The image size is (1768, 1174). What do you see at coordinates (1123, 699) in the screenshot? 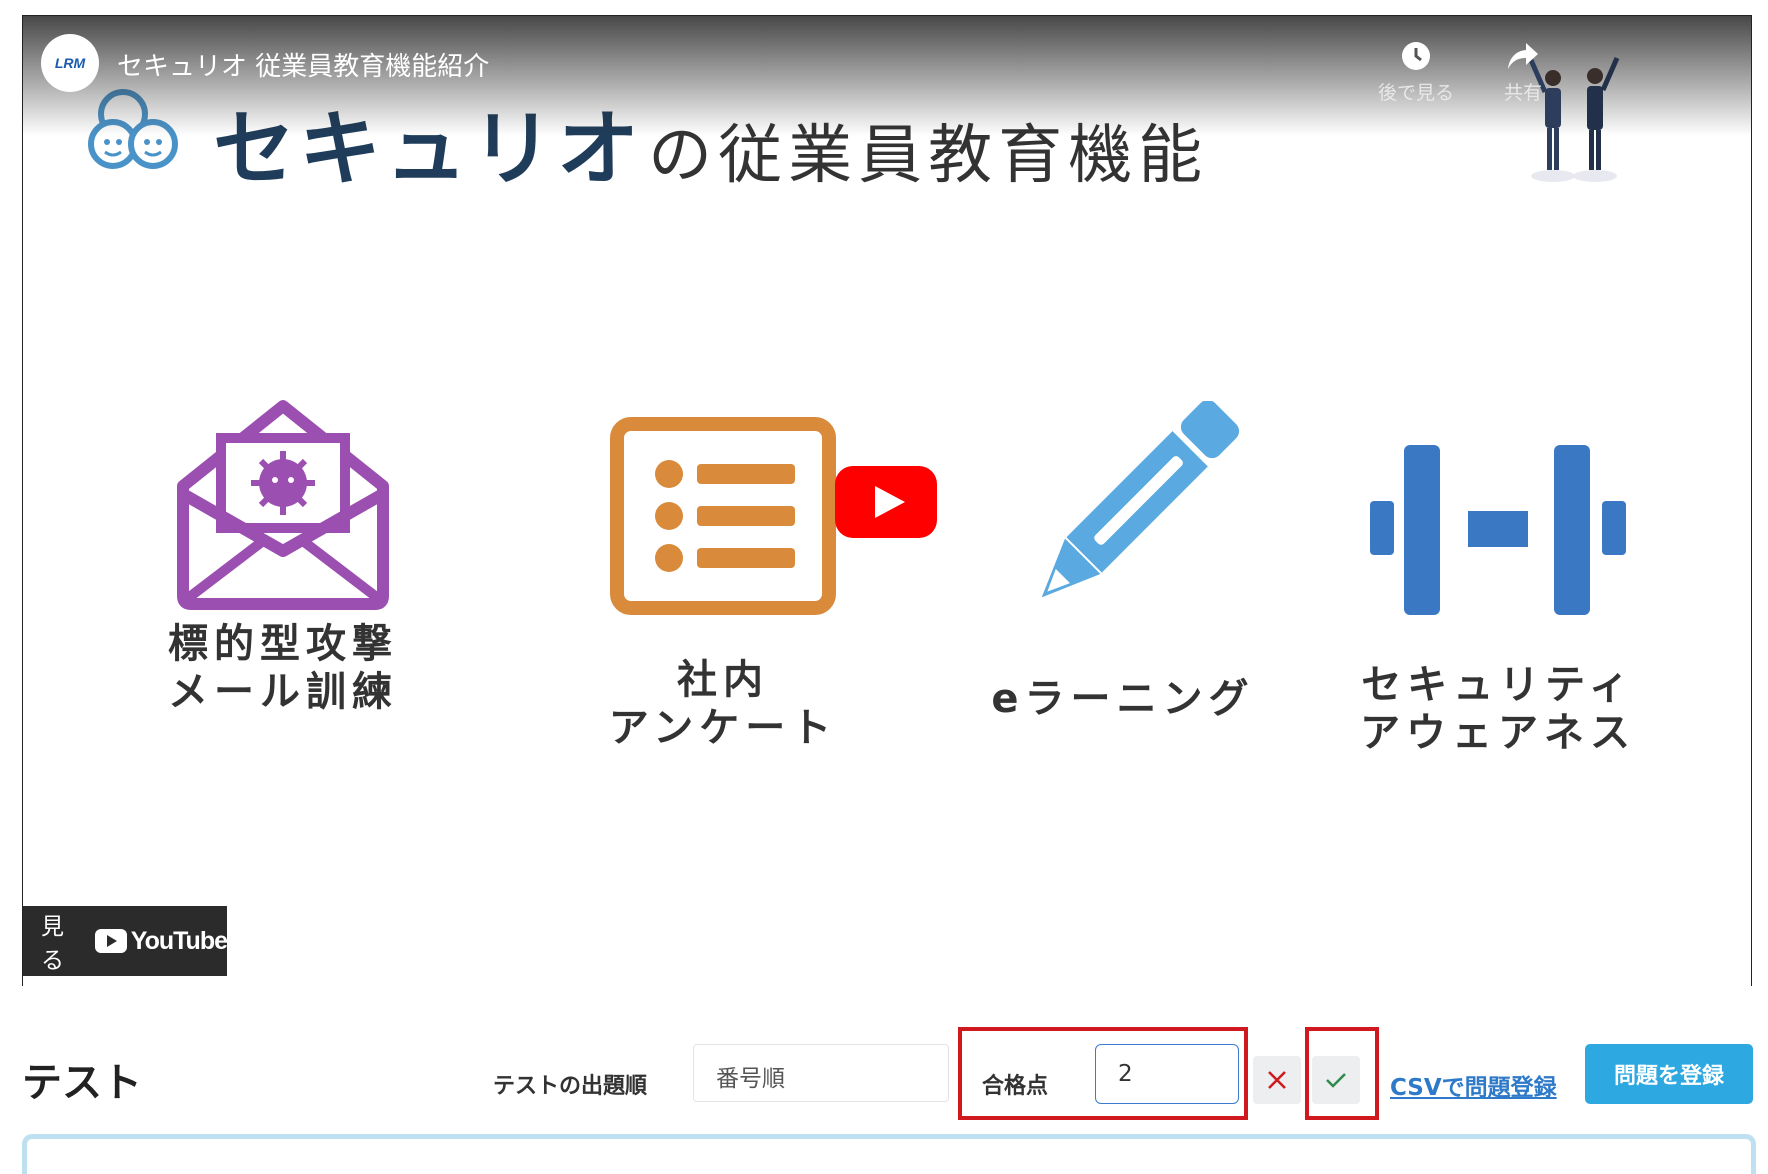
I see `feature-caption-line1: eラーニング` at bounding box center [1123, 699].